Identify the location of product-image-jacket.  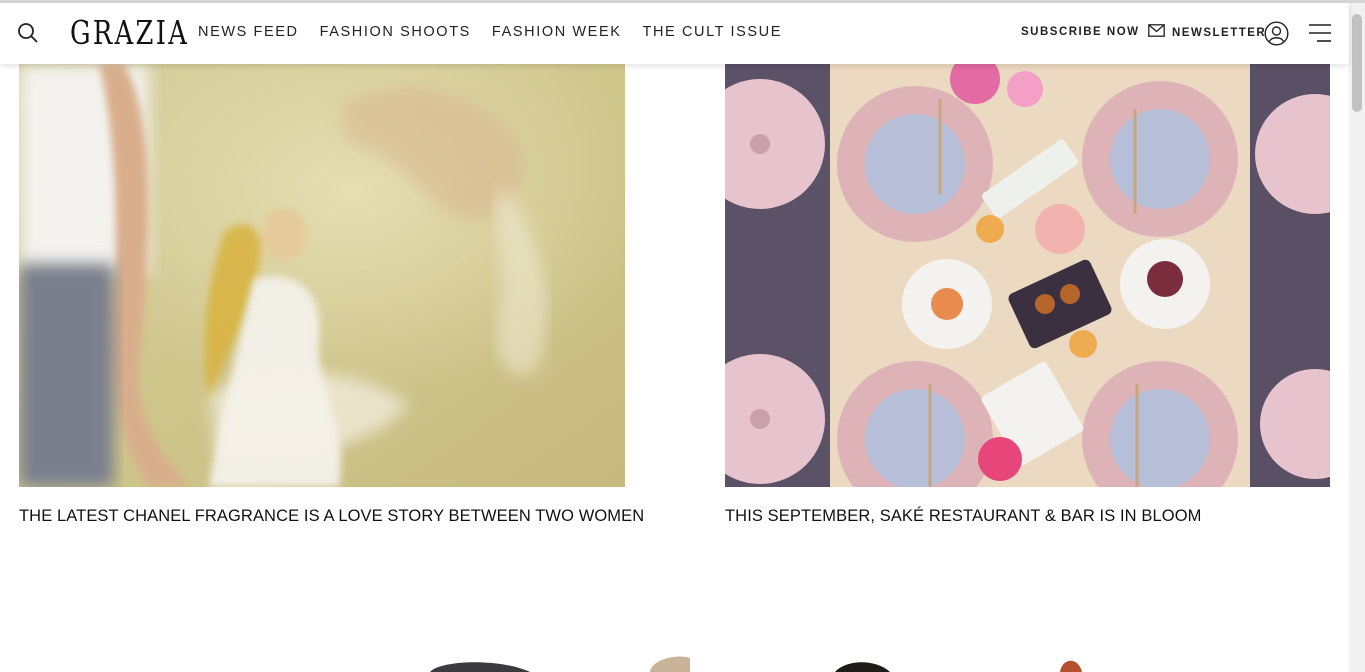
(862, 667).